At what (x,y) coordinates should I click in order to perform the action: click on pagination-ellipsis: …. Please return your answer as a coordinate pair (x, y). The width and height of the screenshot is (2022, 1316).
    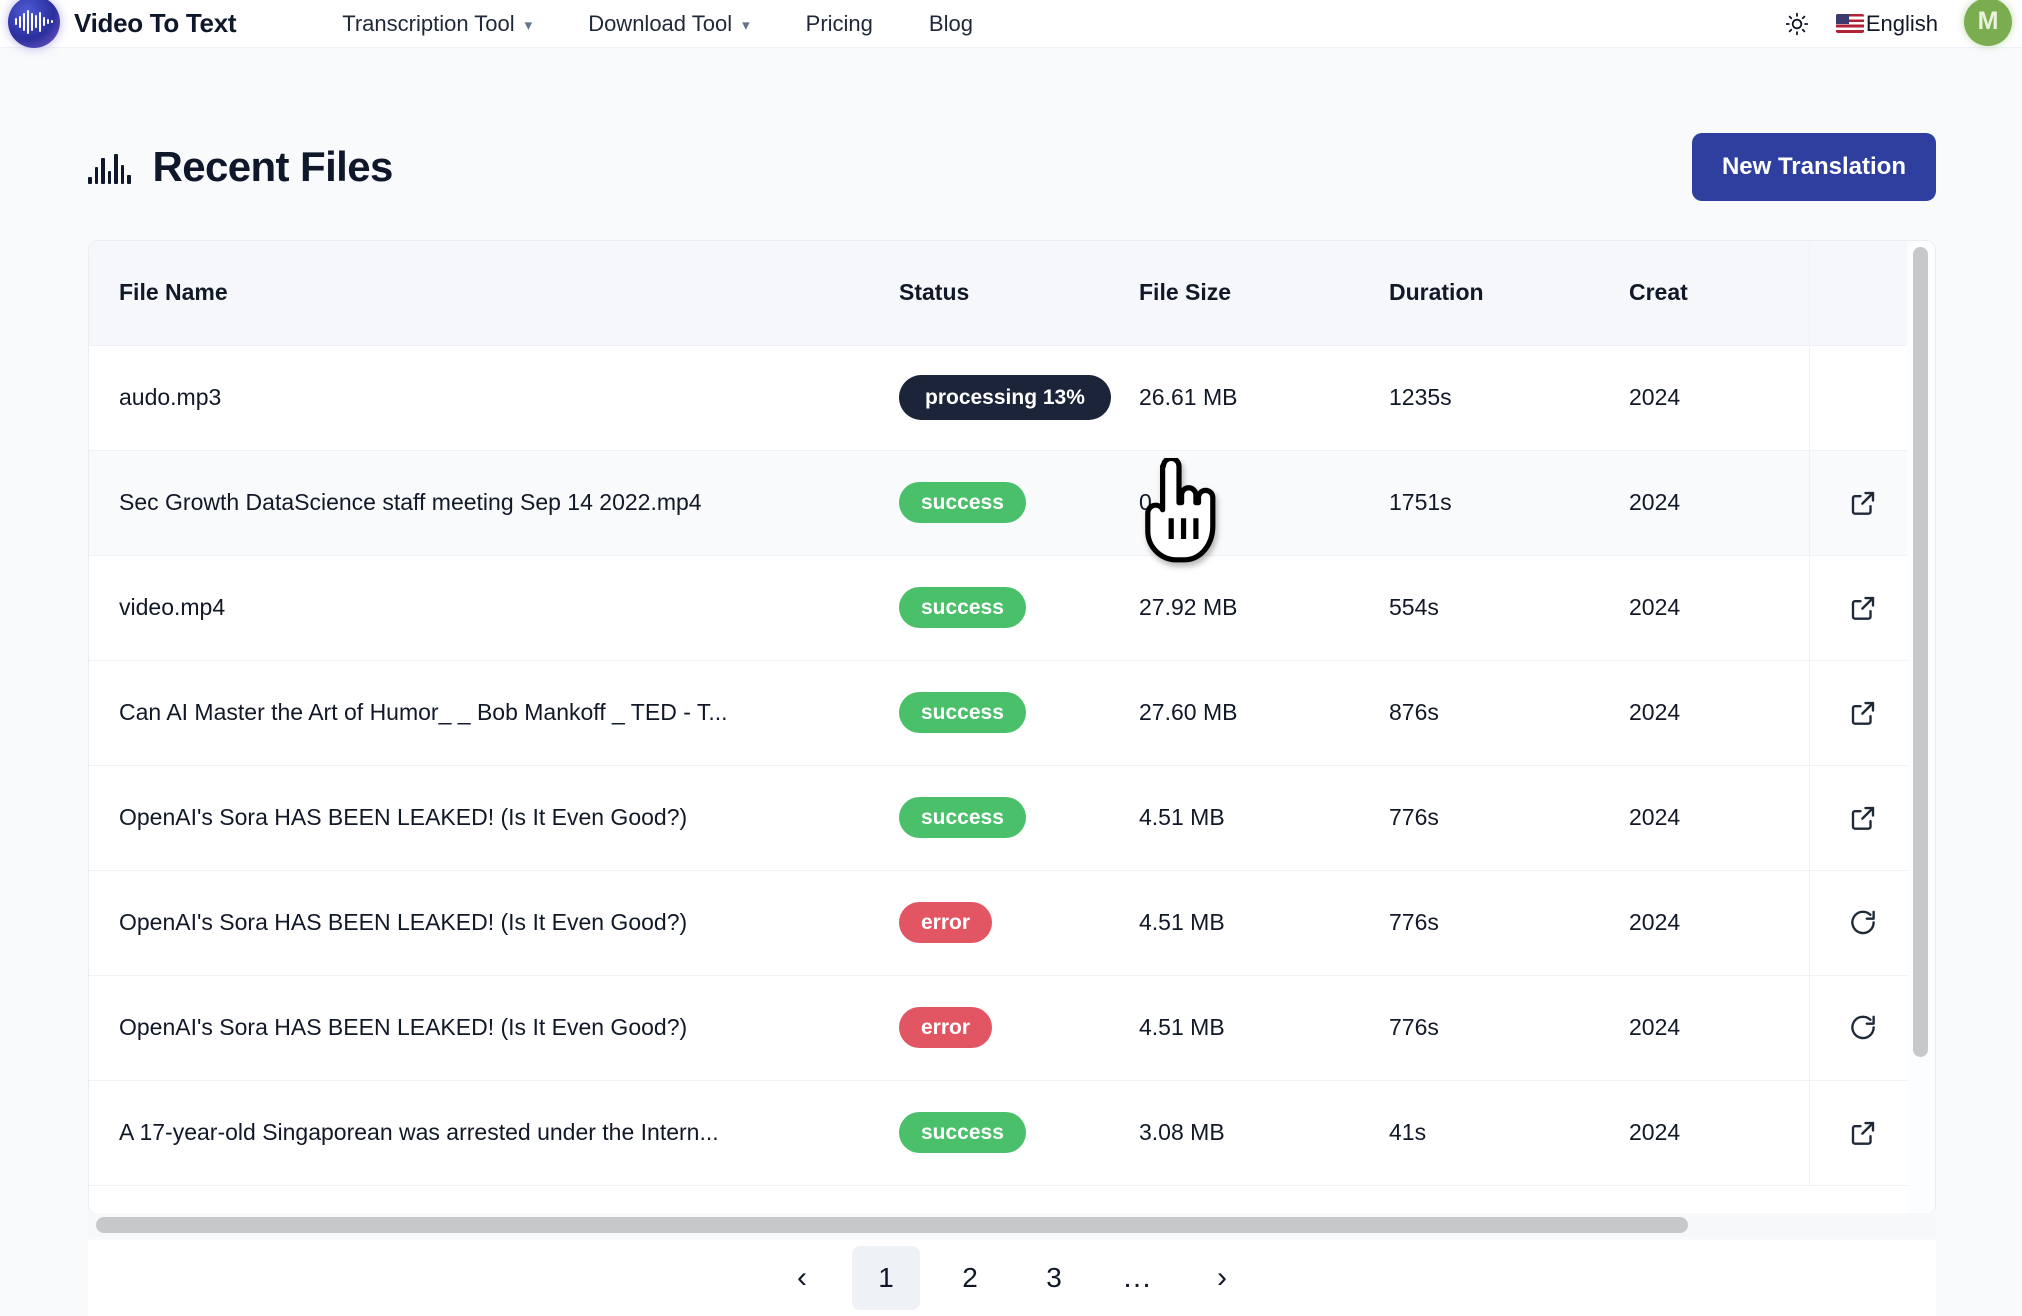
    Looking at the image, I should click on (1138, 1278).